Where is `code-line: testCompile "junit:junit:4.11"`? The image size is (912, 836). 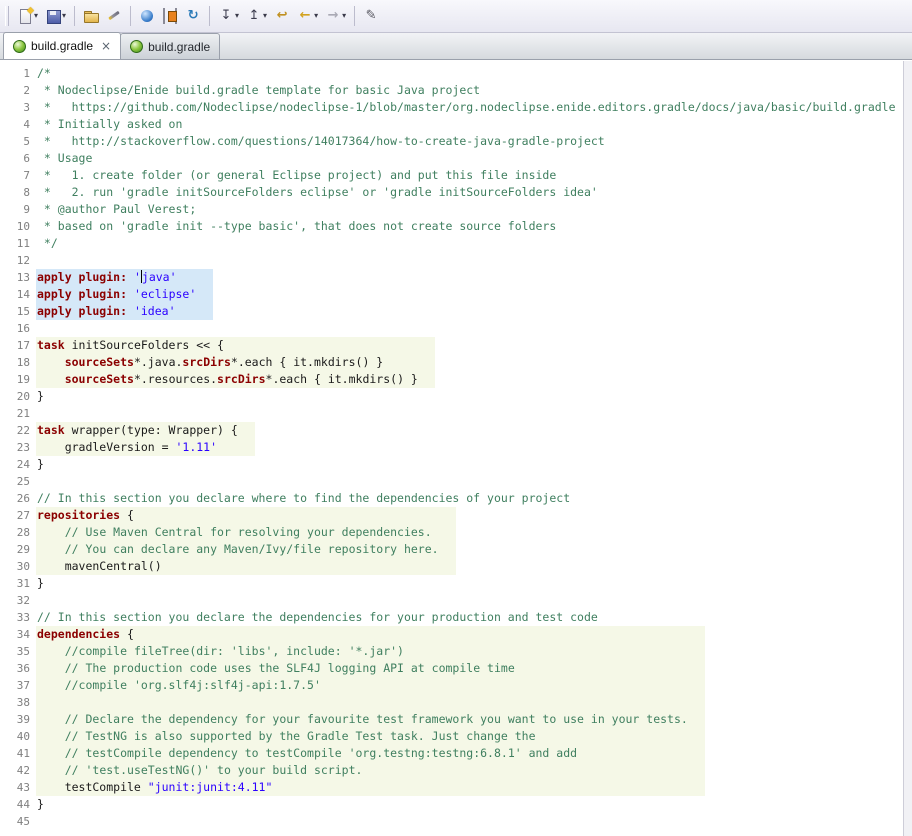
code-line: testCompile "junit:junit:4.11" is located at coordinates (469, 787).